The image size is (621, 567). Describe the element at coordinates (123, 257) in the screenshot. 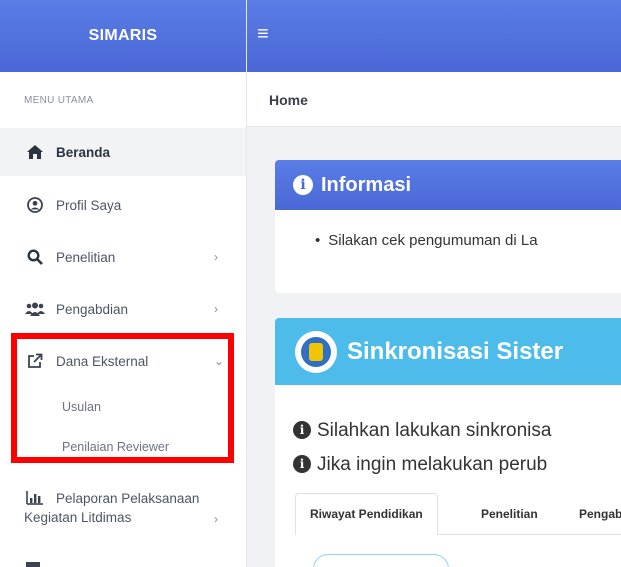

I see `sidebar-item-penelitian: Penelitian ›` at that location.